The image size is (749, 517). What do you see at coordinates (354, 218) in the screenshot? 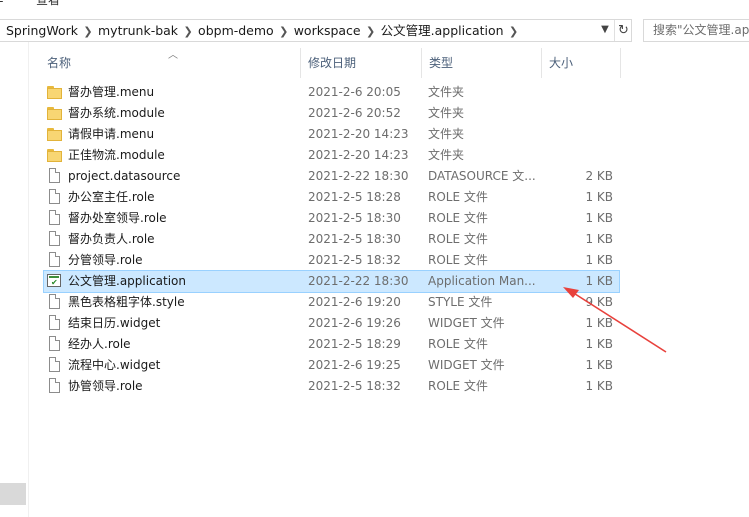
I see `file-date: 2021-2-5 18:30` at bounding box center [354, 218].